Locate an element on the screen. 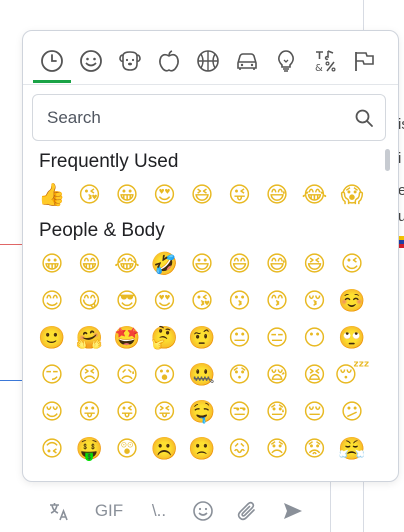 The image size is (404, 532). symbols-icon: & is located at coordinates (325, 62).